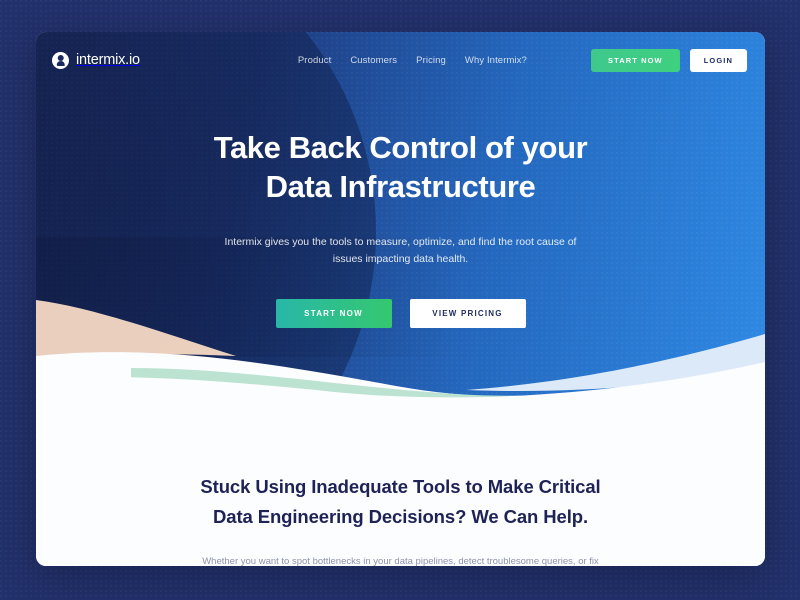 The height and width of the screenshot is (600, 800). I want to click on nav-actions: START NOW LOGIN, so click(668, 60).